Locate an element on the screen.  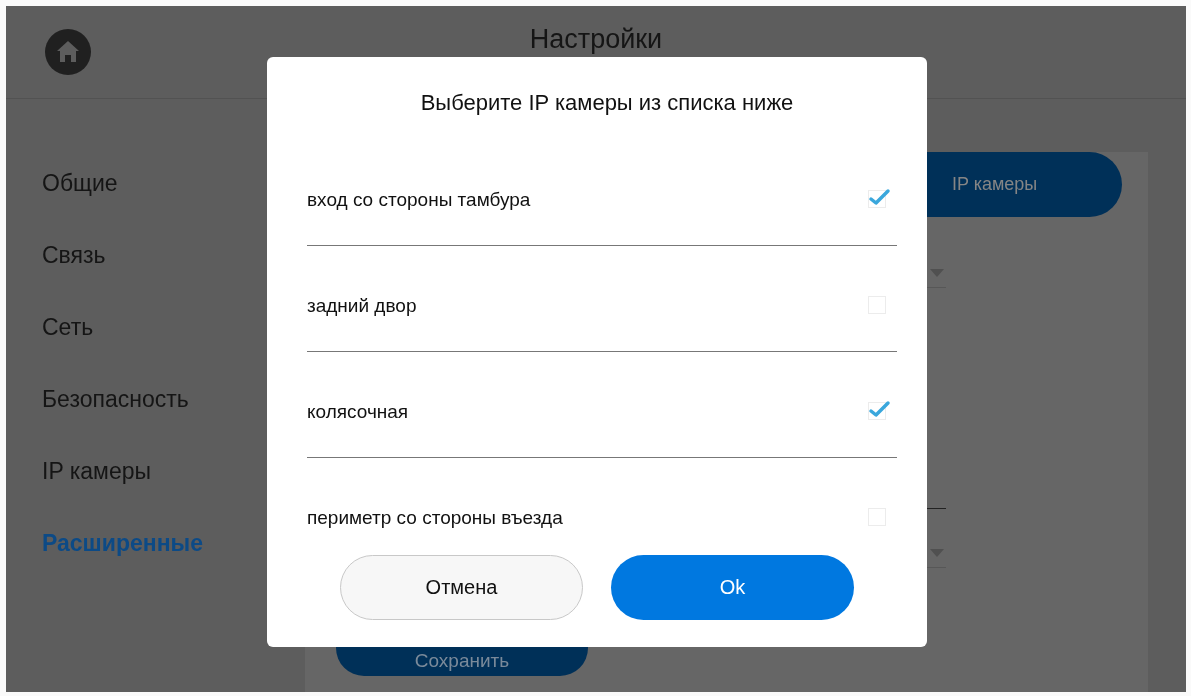
camera-label: колясочная is located at coordinates (358, 412).